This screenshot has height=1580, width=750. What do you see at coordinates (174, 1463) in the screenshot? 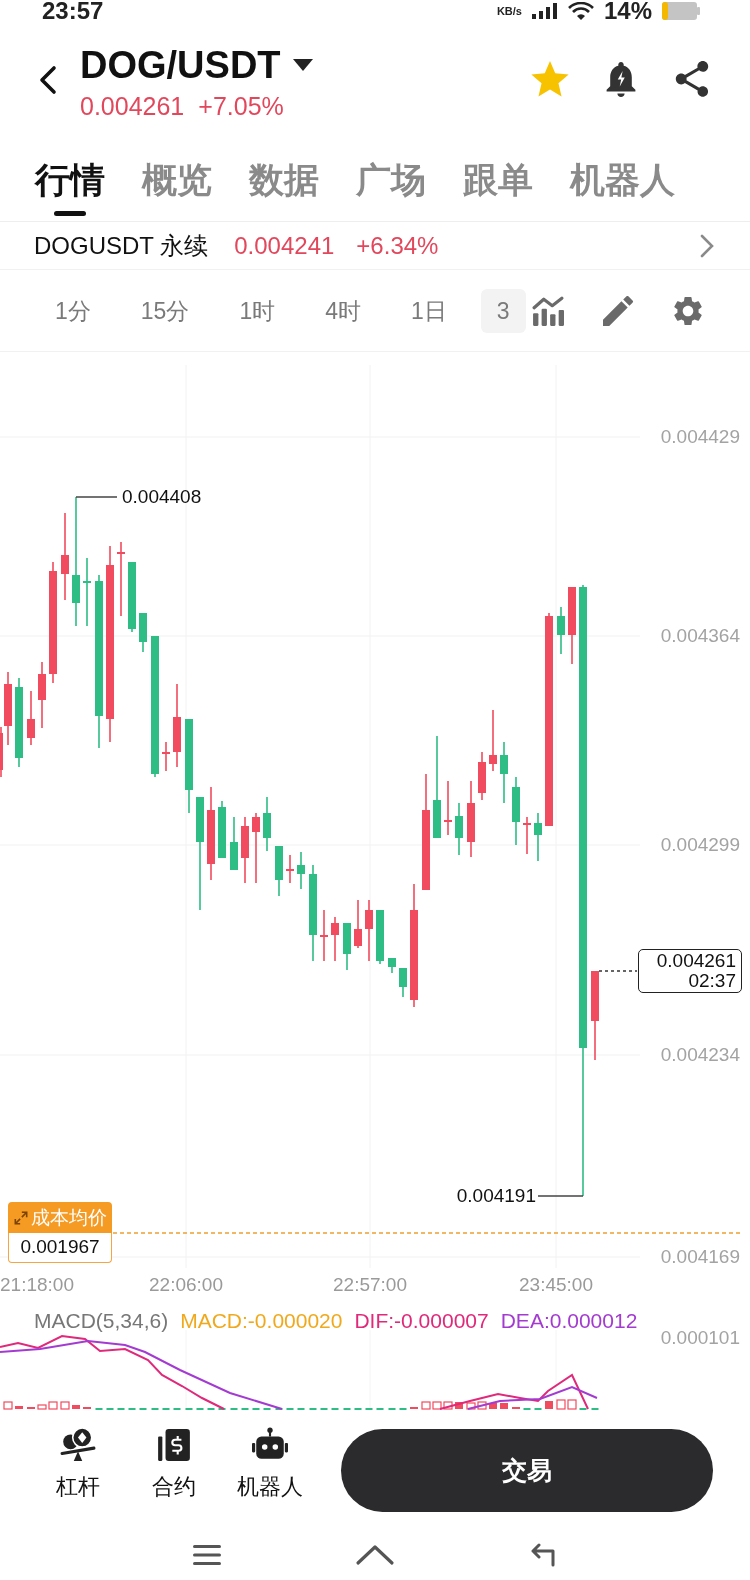
I see `nav-button: 合约` at bounding box center [174, 1463].